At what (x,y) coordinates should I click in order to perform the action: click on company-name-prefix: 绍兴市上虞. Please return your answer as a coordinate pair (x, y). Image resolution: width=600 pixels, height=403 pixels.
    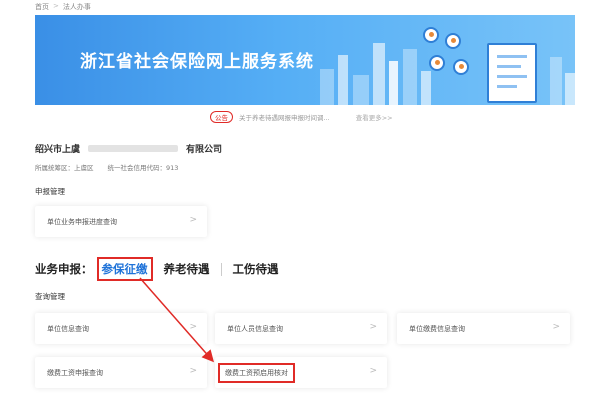
    Looking at the image, I should click on (58, 150).